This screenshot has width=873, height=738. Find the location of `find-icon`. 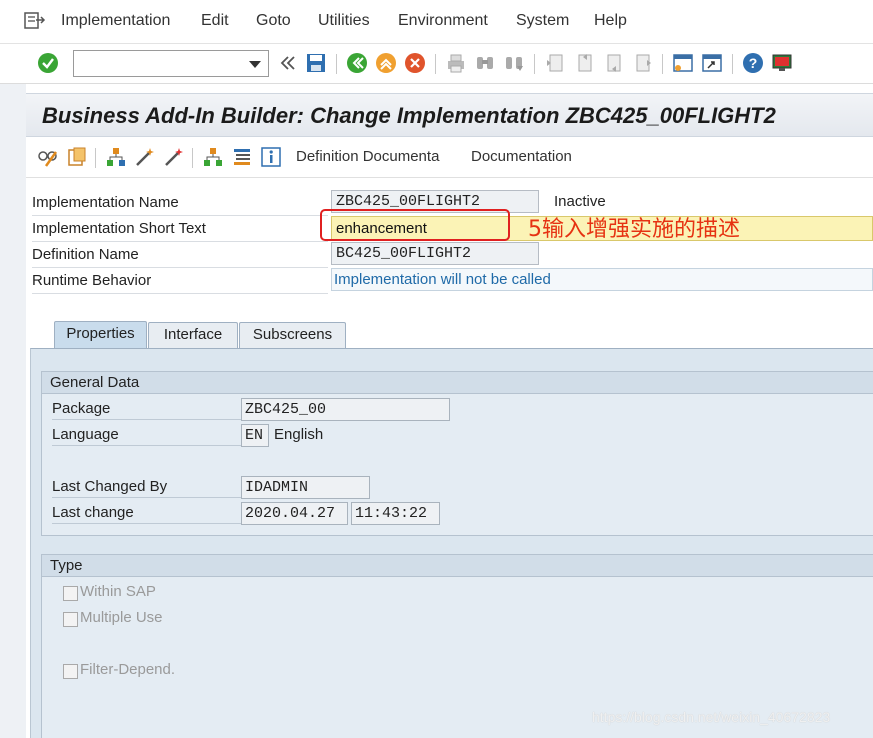

find-icon is located at coordinates (485, 63).